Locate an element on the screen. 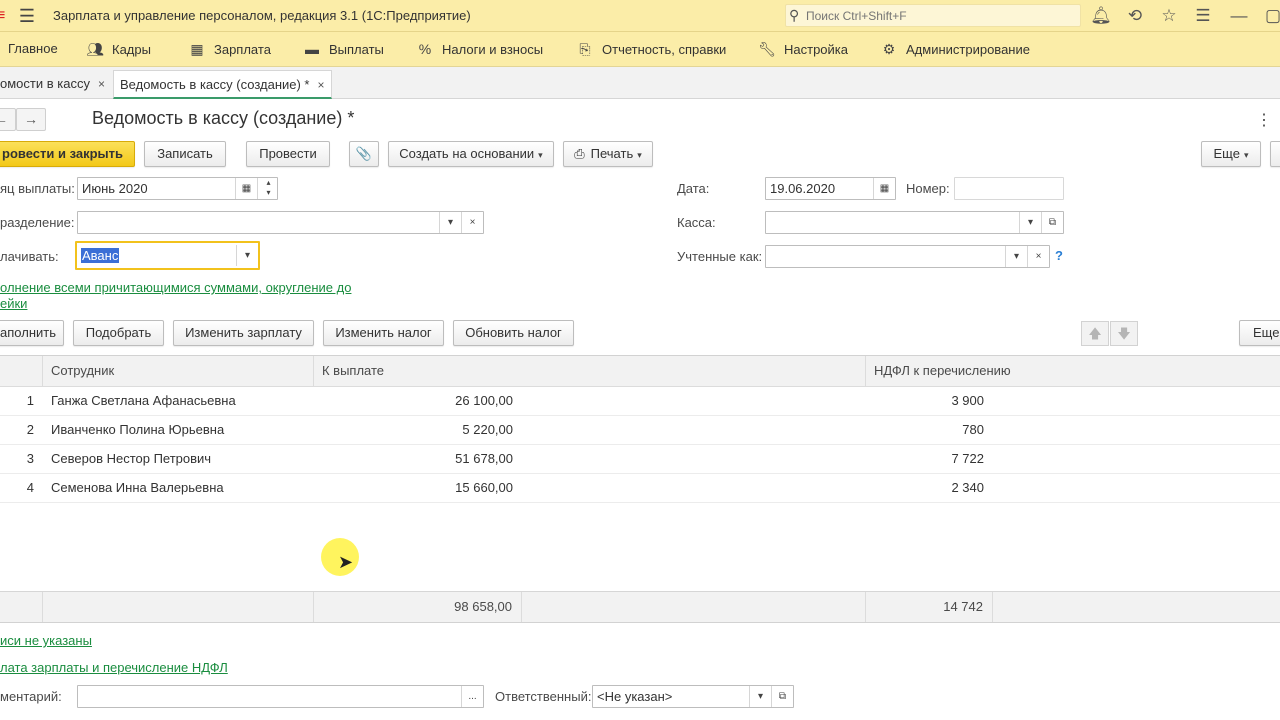 Image resolution: width=1280 pixels, height=720 pixels. month-value: Июнь 2020 is located at coordinates (115, 188).